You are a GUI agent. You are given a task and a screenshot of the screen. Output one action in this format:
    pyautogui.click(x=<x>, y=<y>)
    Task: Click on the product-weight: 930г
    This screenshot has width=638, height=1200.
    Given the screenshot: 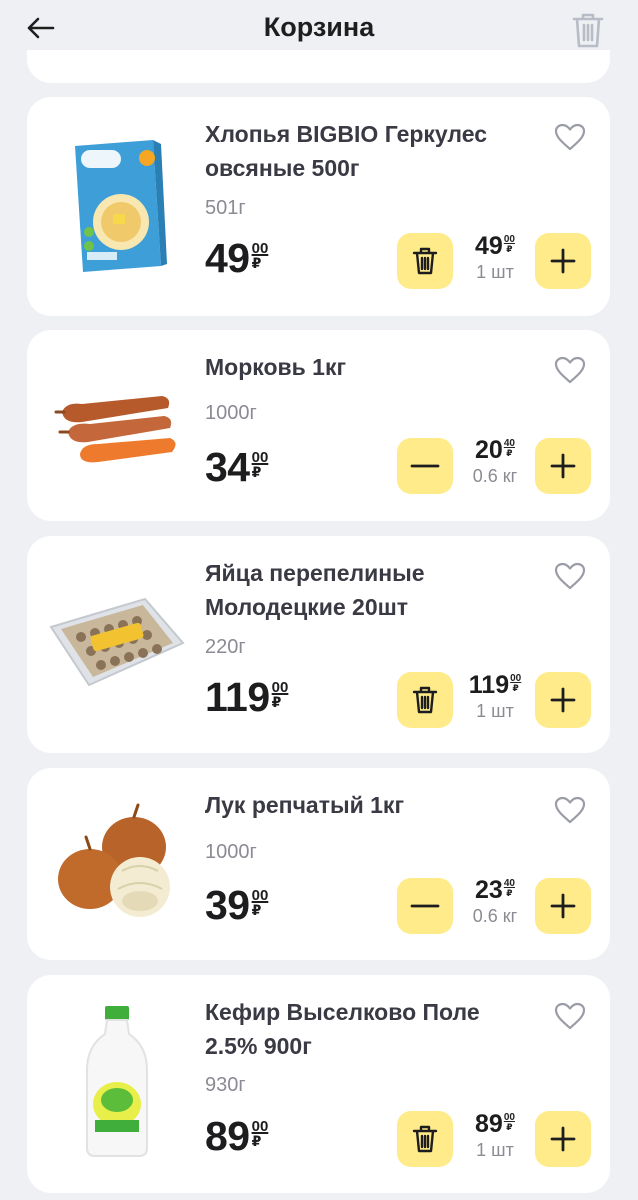 What is the action you would take?
    pyautogui.click(x=225, y=1085)
    